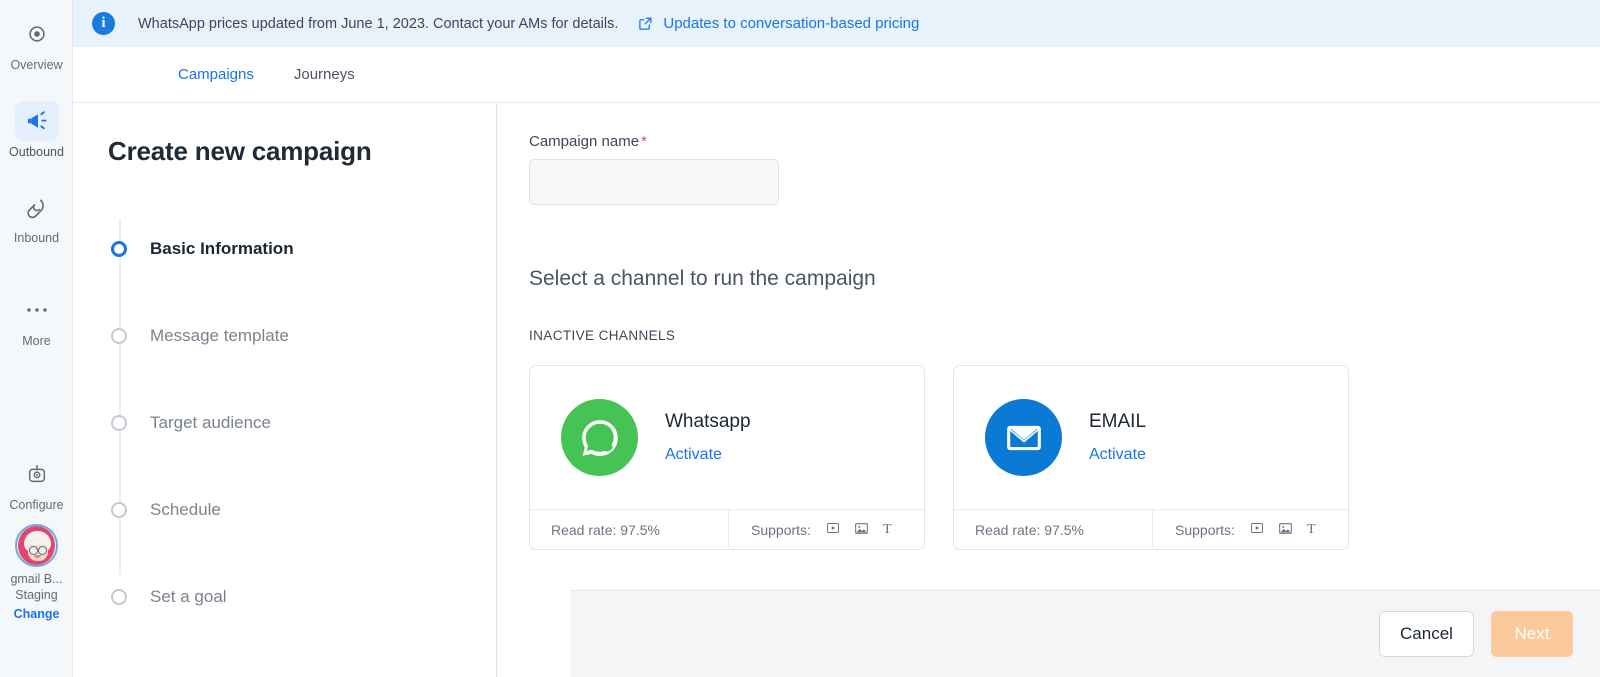  What do you see at coordinates (708, 421) in the screenshot?
I see `channel-name: Whatsapp` at bounding box center [708, 421].